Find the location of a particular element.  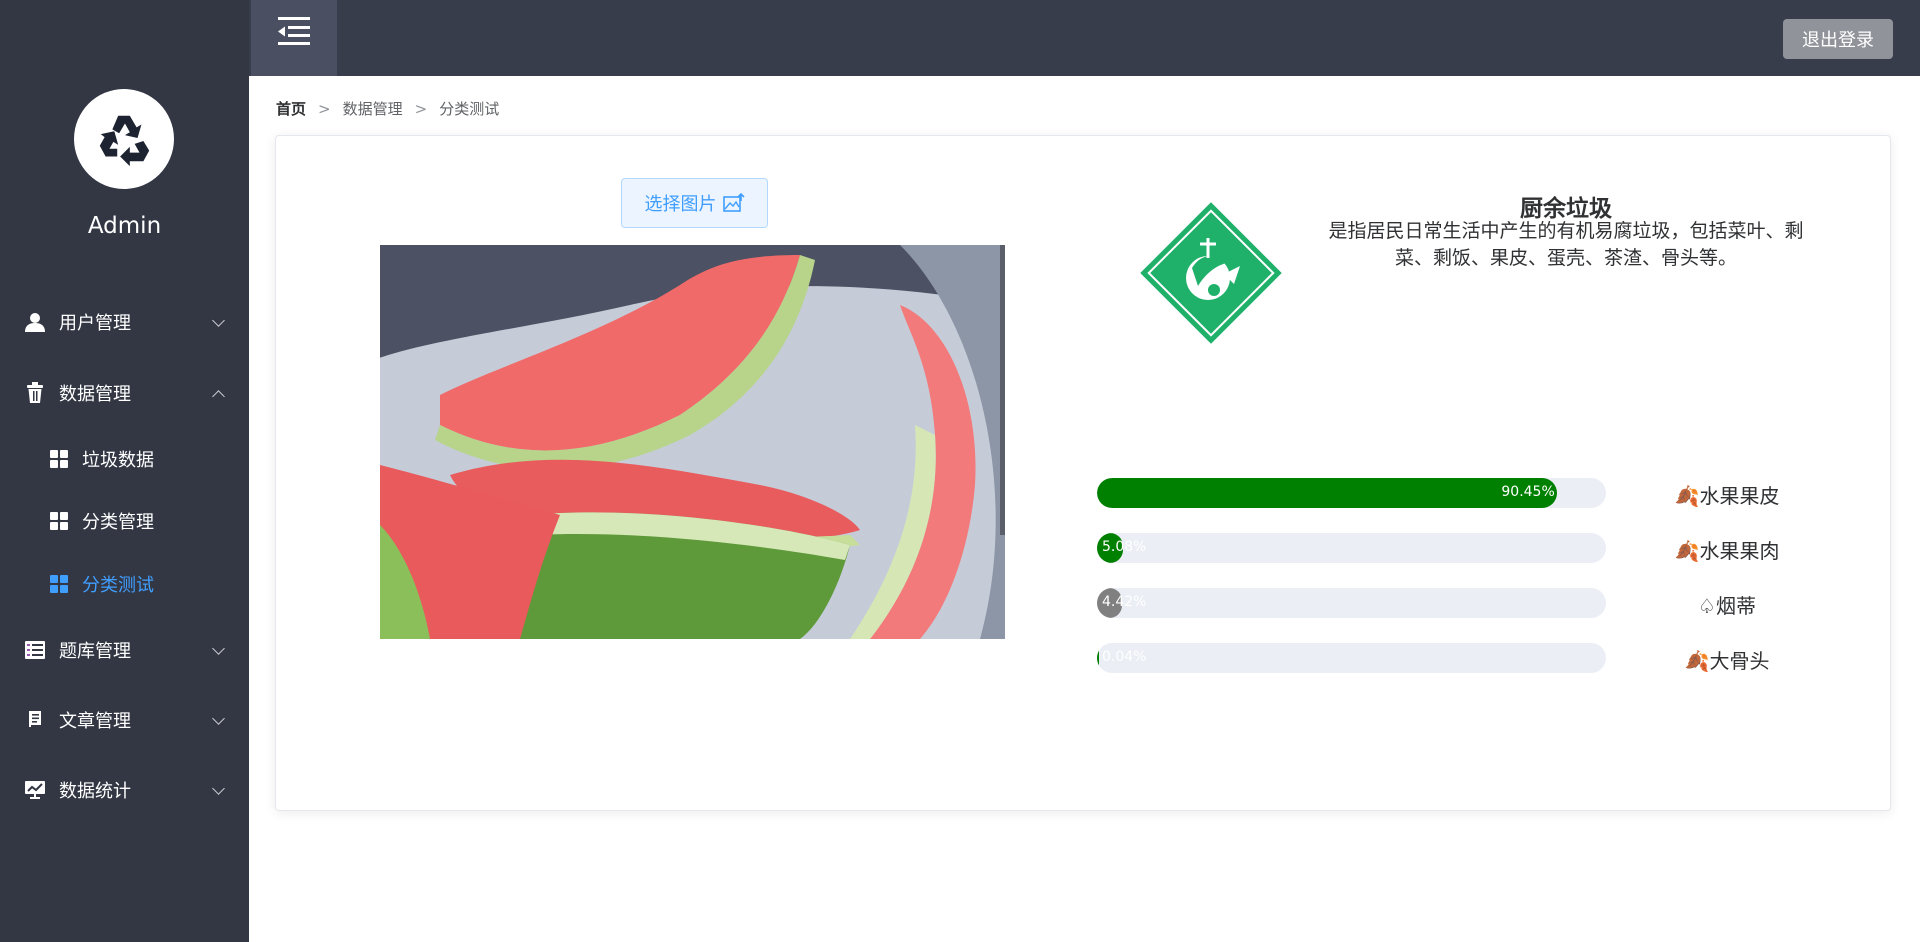

image-upload-icon is located at coordinates (733, 202).